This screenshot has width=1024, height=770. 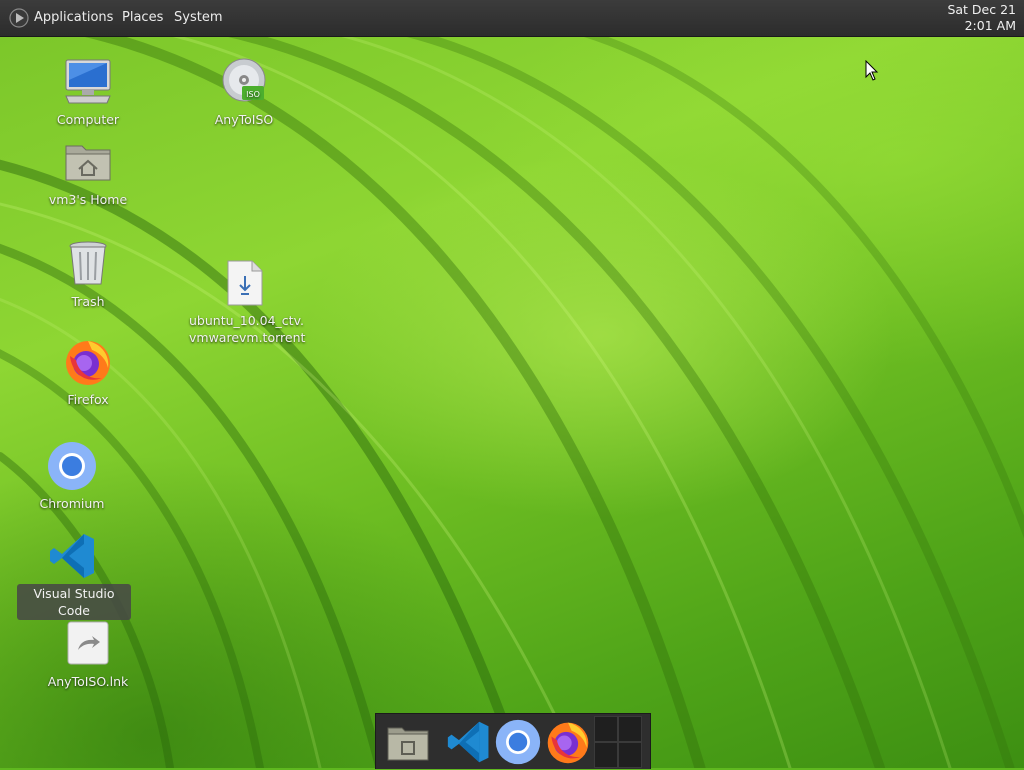 I want to click on desktop-icon-trash: Trash, so click(x=88, y=274).